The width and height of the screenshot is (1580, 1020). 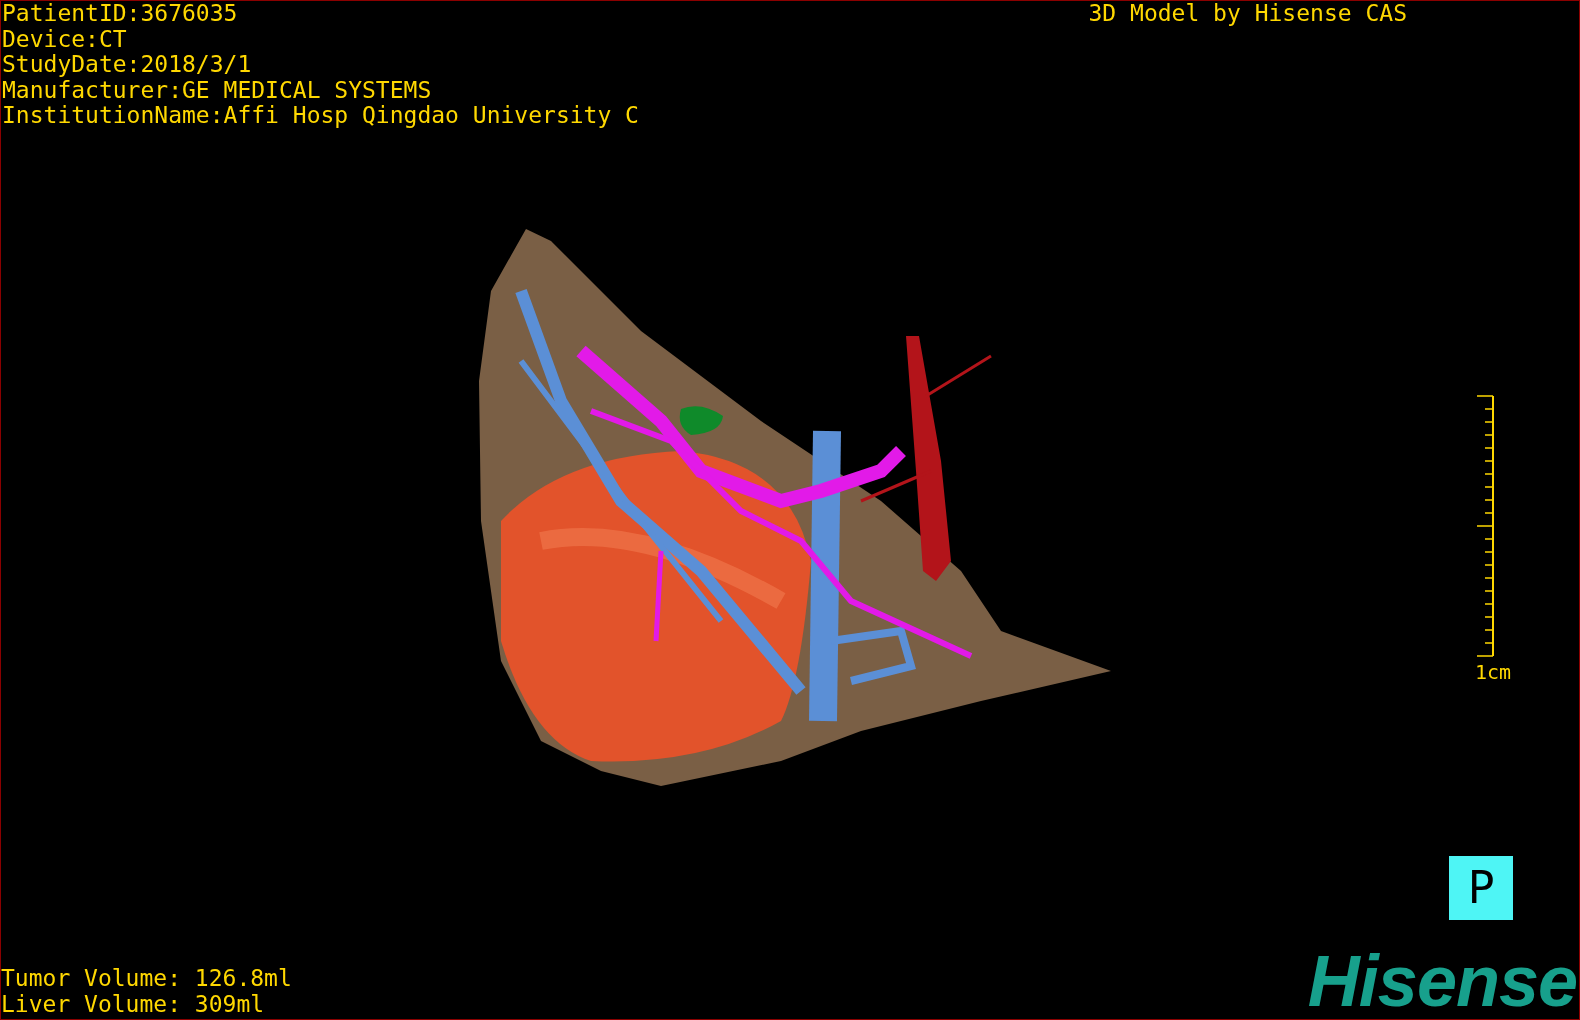 I want to click on patient-info-text: InstitutionName:Affi Hosp Qingdao University C, so click(x=320, y=116).